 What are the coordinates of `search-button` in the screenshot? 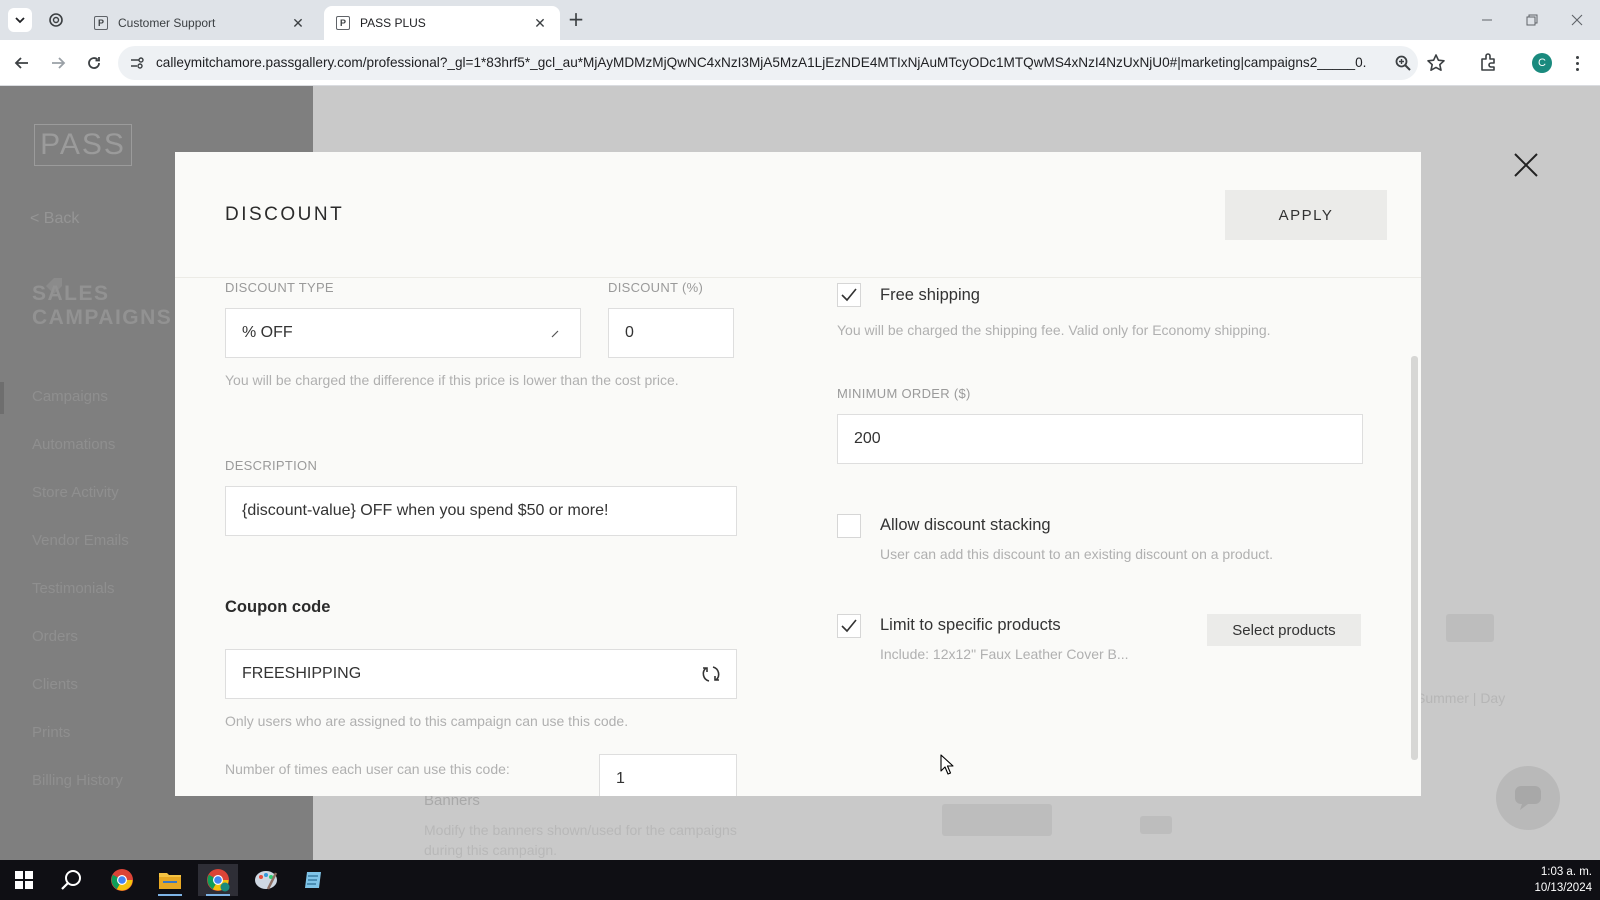 It's located at (72, 880).